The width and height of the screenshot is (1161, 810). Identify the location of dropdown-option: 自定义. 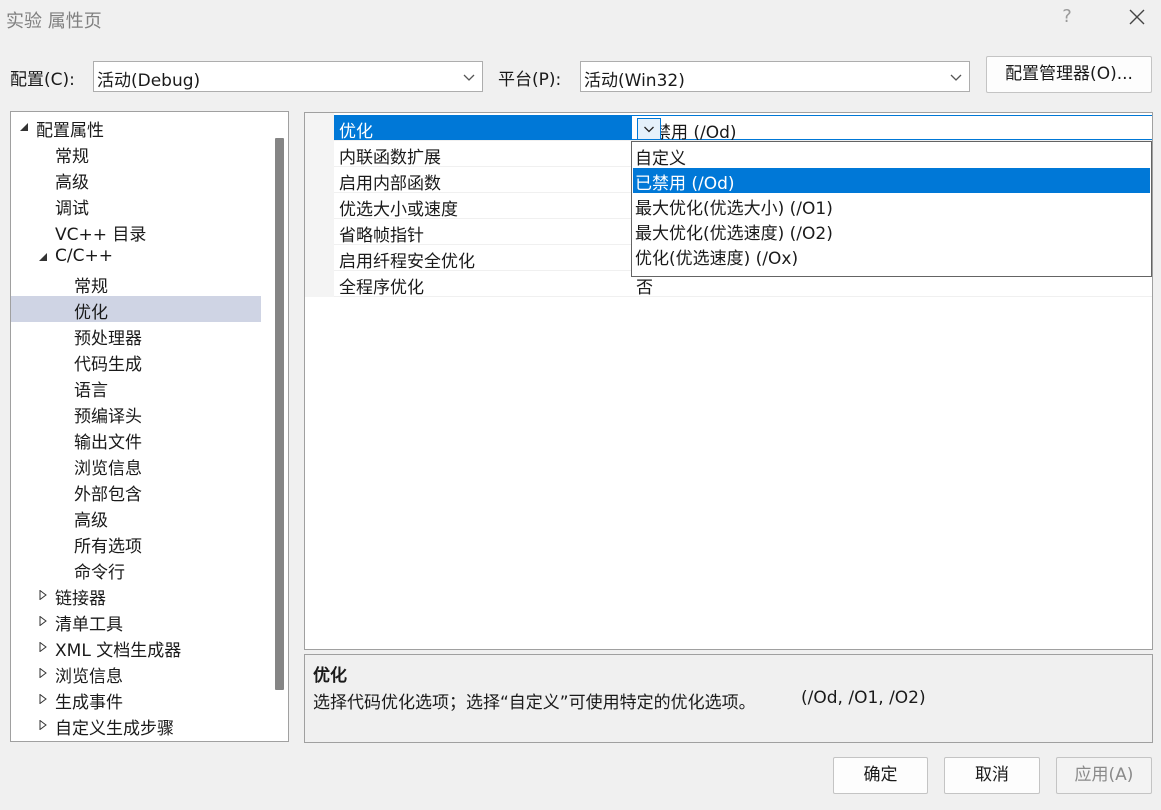
(891, 156).